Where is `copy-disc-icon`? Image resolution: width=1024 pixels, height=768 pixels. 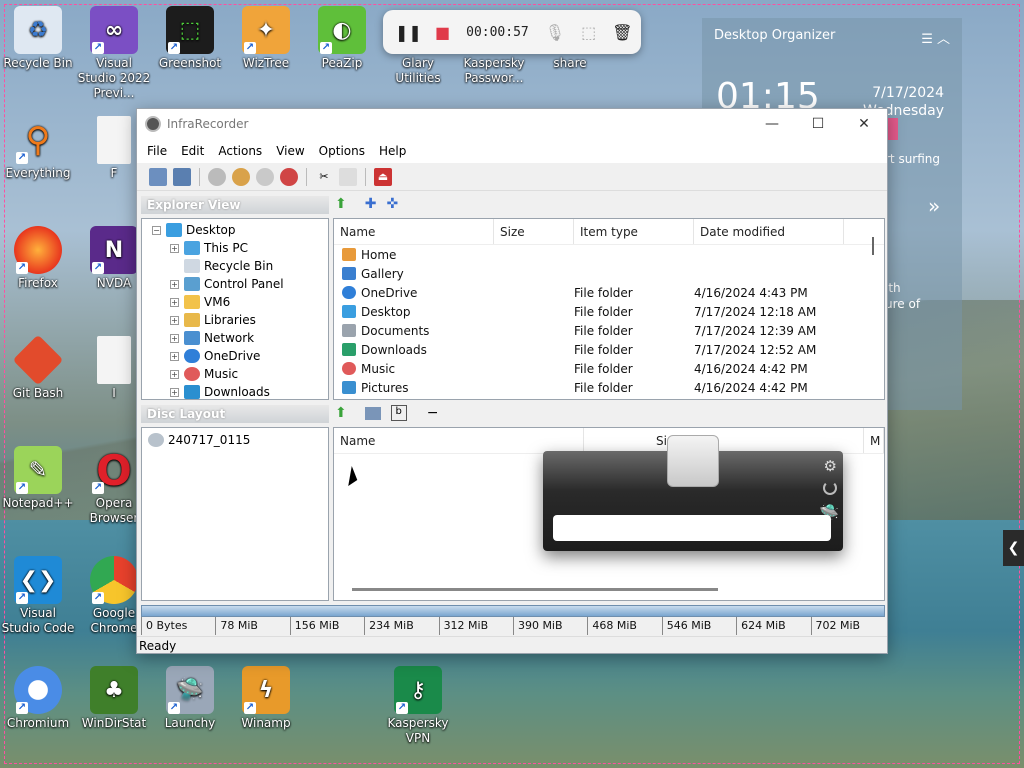
copy-disc-icon is located at coordinates (241, 176).